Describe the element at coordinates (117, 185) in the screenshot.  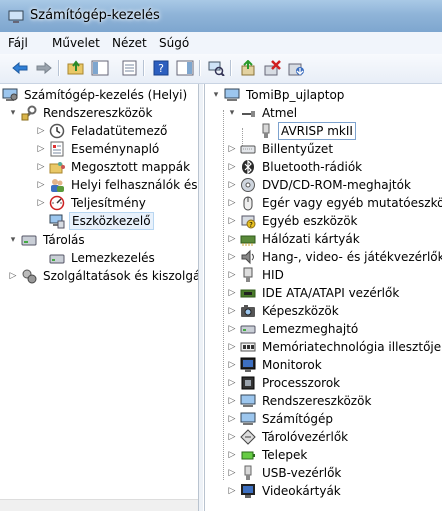
I see `tree-item-local-users: ▷ Helyi felhasználók és cs` at that location.